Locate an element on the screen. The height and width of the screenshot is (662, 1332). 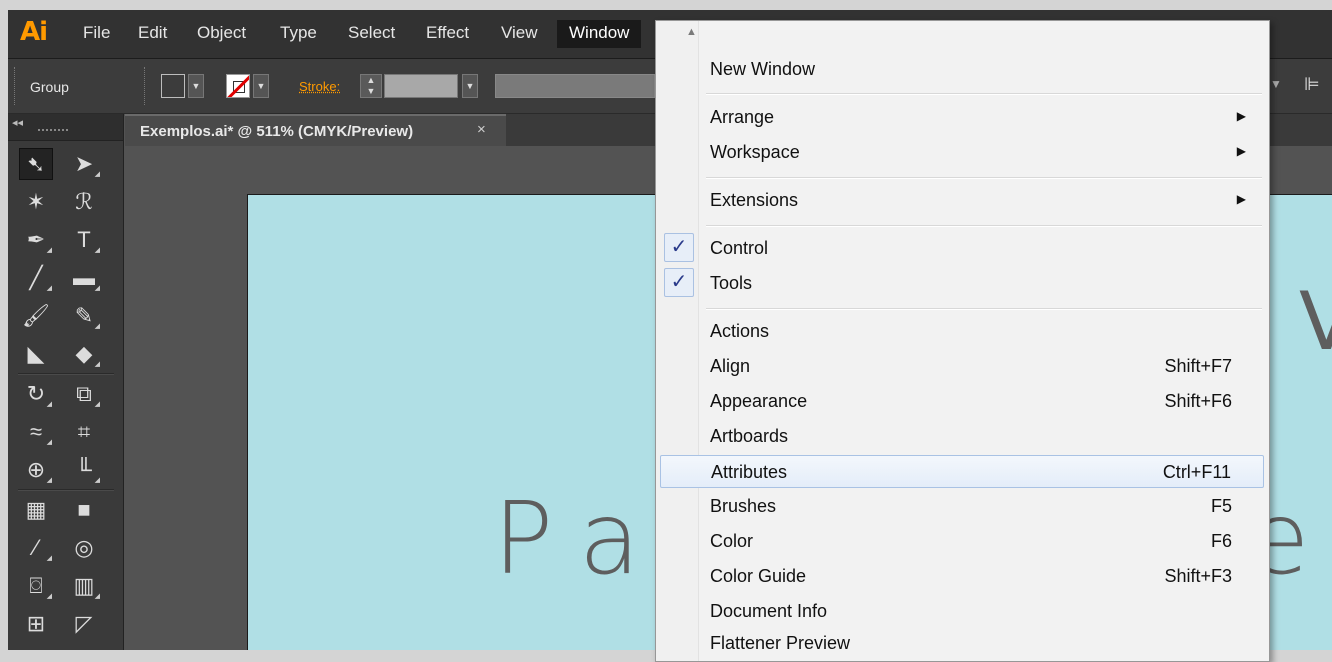
menu-item-control: ✓ Control is located at coordinates (962, 248).